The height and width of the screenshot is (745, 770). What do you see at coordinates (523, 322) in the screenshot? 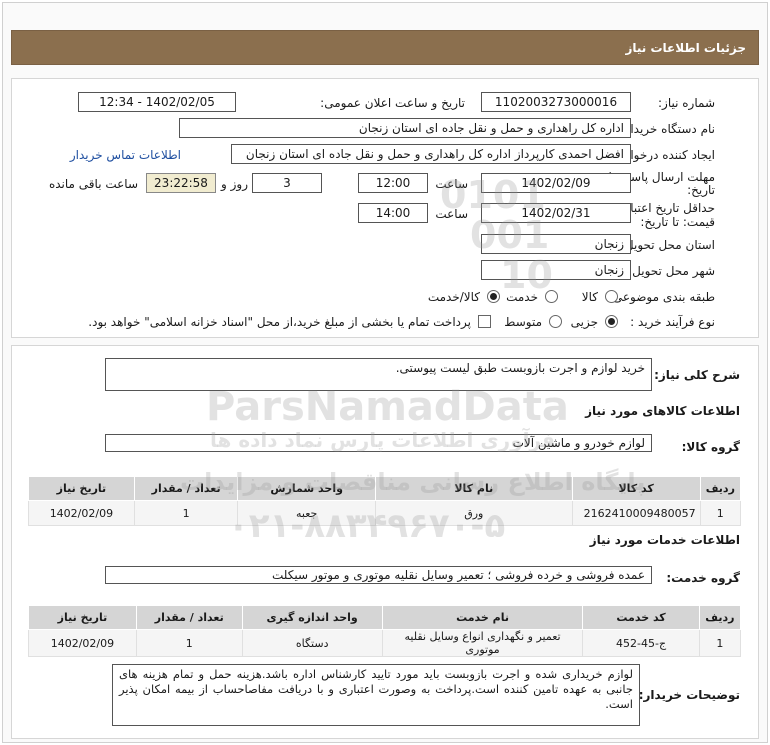
I see `process-option-medium: متوسط` at bounding box center [523, 322].